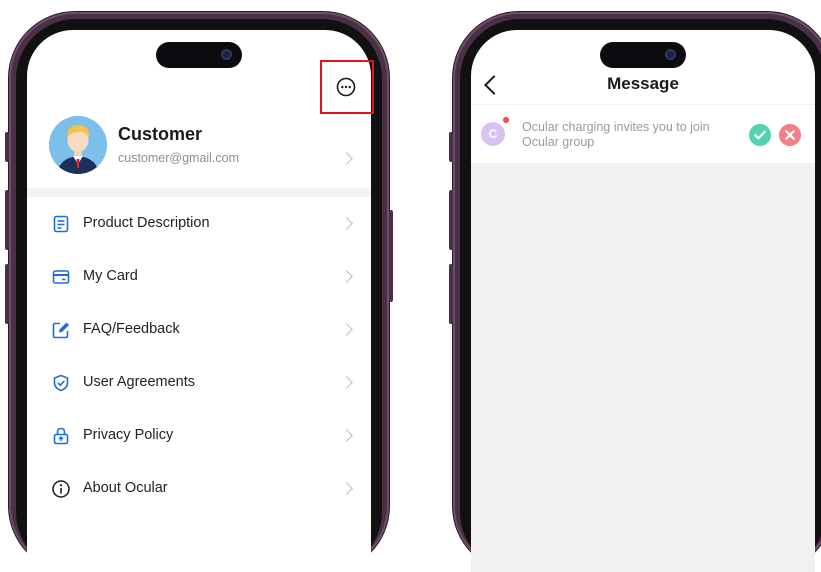 Image resolution: width=821 pixels, height=572 pixels. What do you see at coordinates (790, 135) in the screenshot?
I see `reject-close-icon` at bounding box center [790, 135].